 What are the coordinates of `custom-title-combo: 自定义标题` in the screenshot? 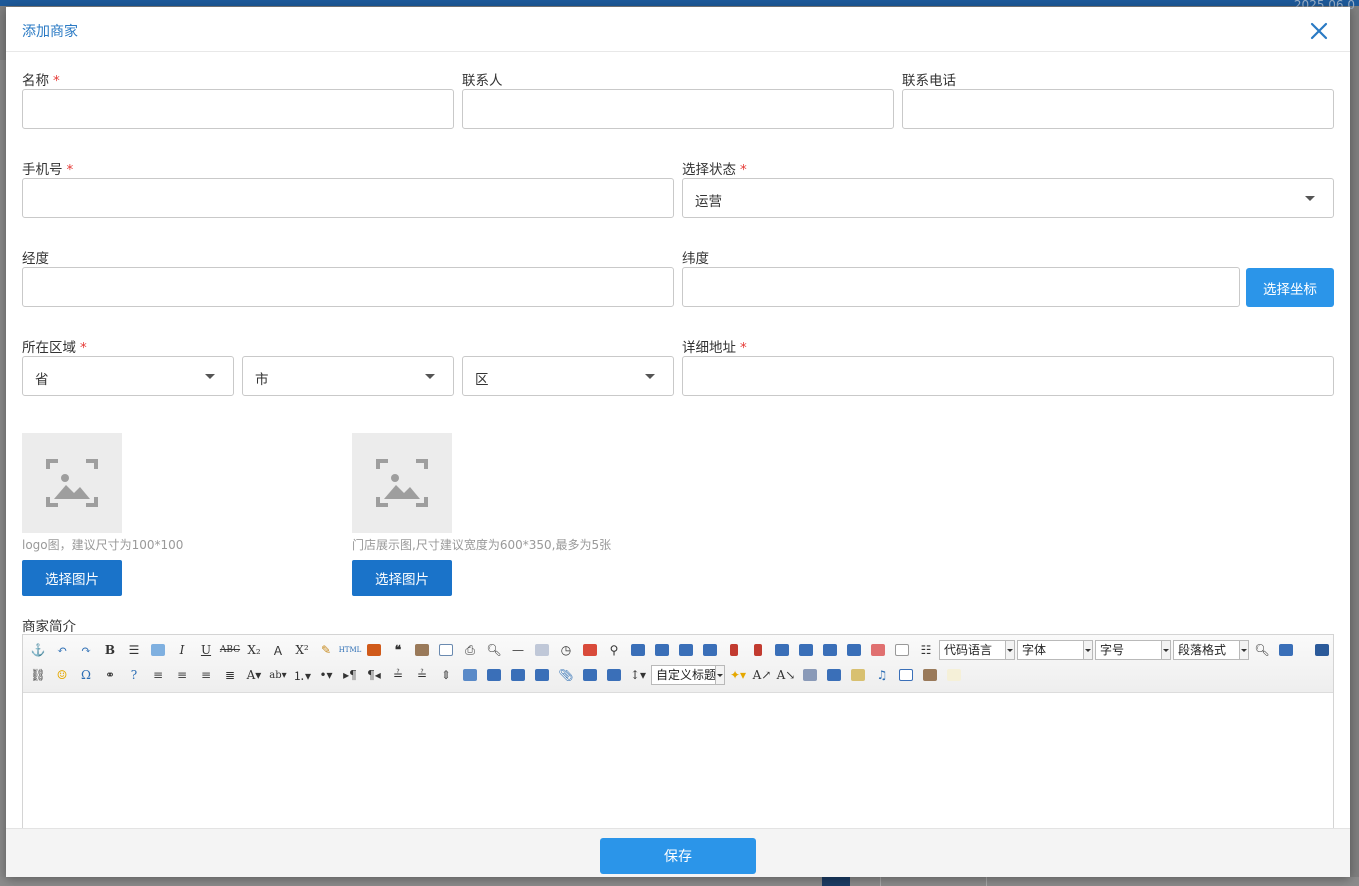 It's located at (688, 675).